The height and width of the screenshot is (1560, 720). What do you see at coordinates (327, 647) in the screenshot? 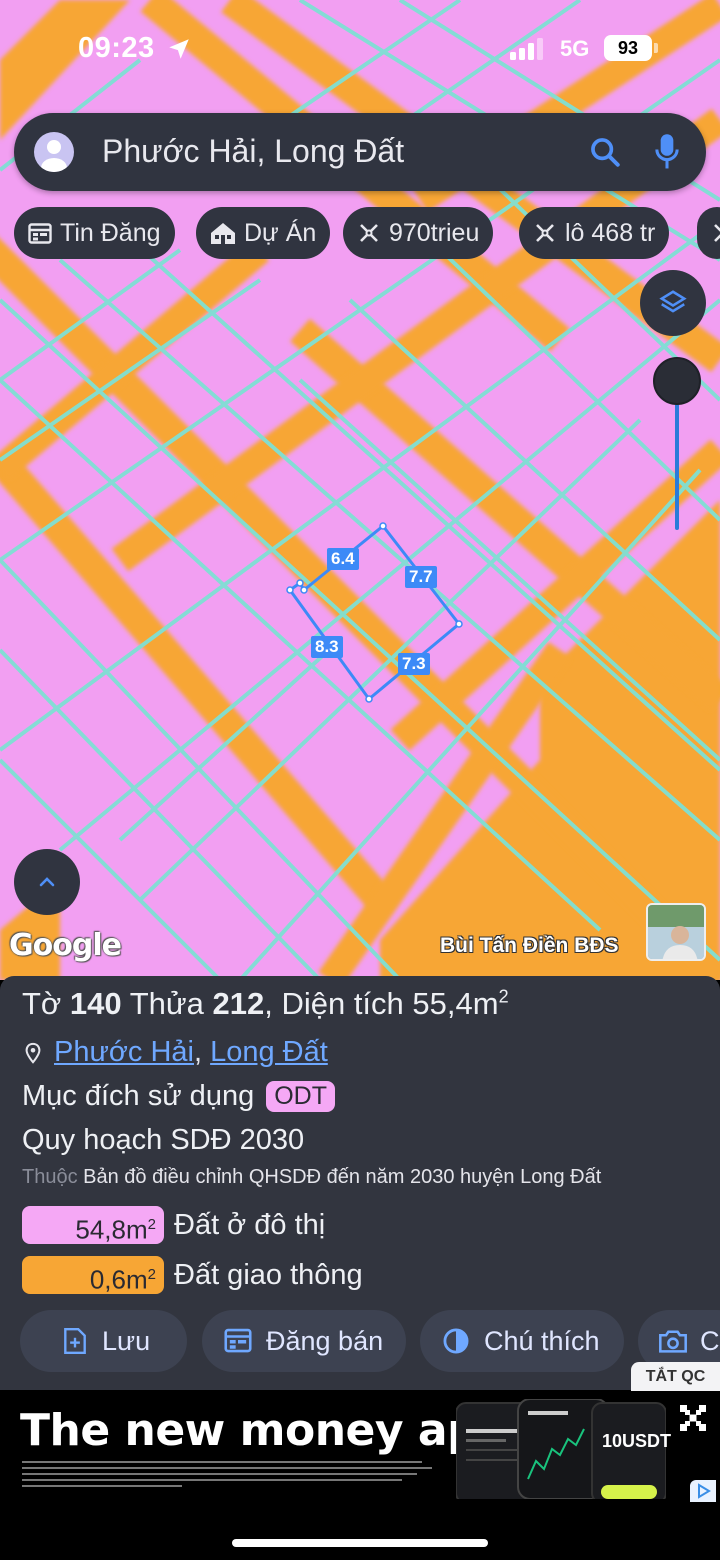
I see `edge-label-left: 8.3` at bounding box center [327, 647].